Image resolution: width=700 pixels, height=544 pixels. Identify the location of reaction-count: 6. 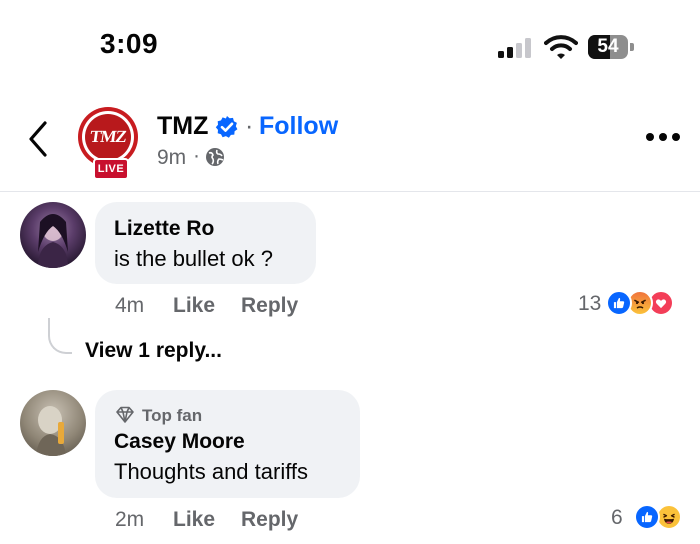
(617, 518).